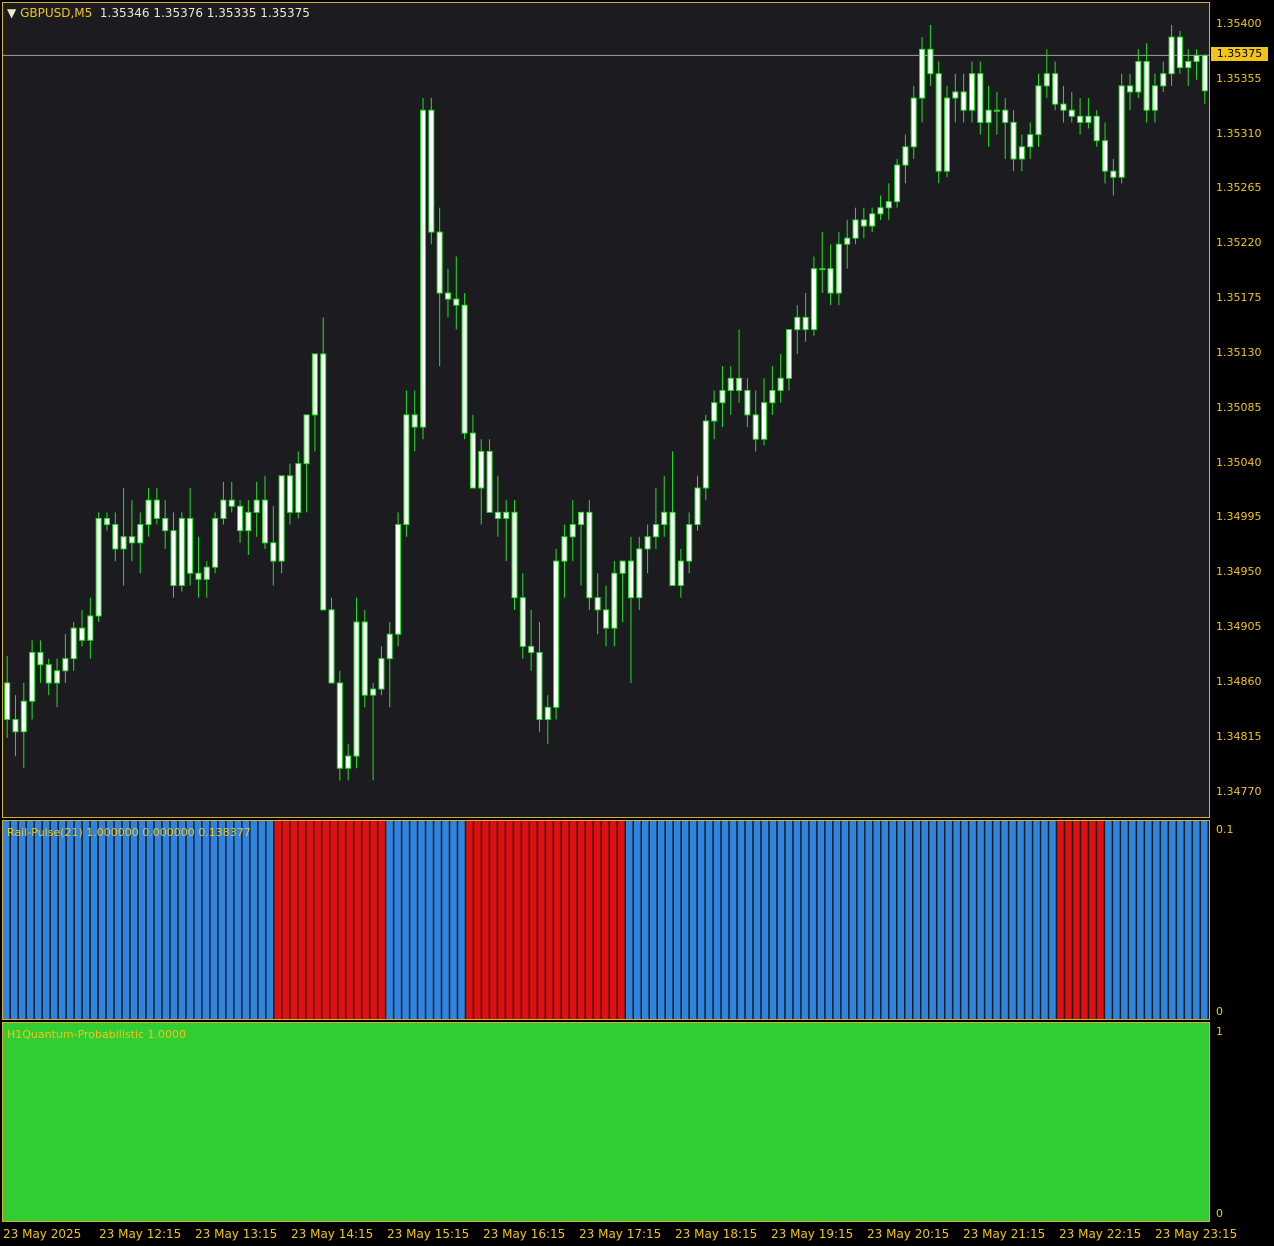  I want to click on price-axis-label: 1.34770, so click(1239, 791).